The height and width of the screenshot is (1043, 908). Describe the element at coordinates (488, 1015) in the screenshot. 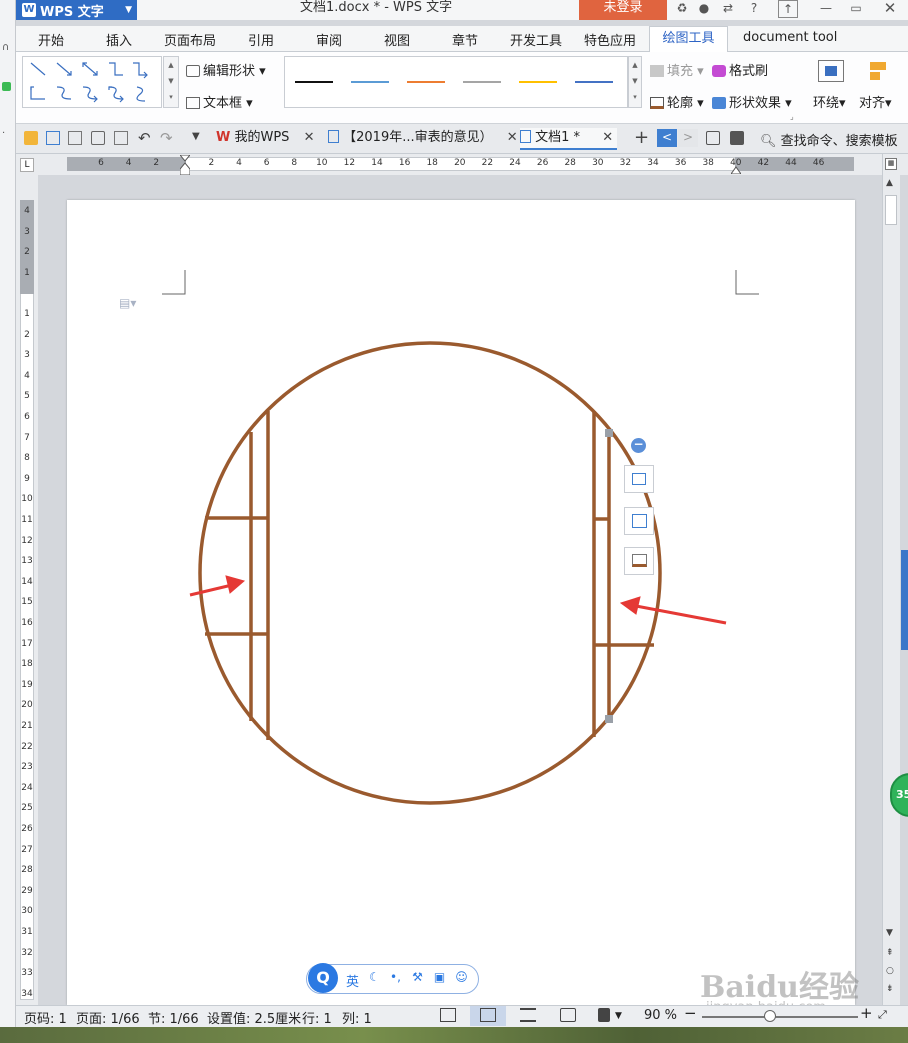

I see `page-view-icon` at that location.